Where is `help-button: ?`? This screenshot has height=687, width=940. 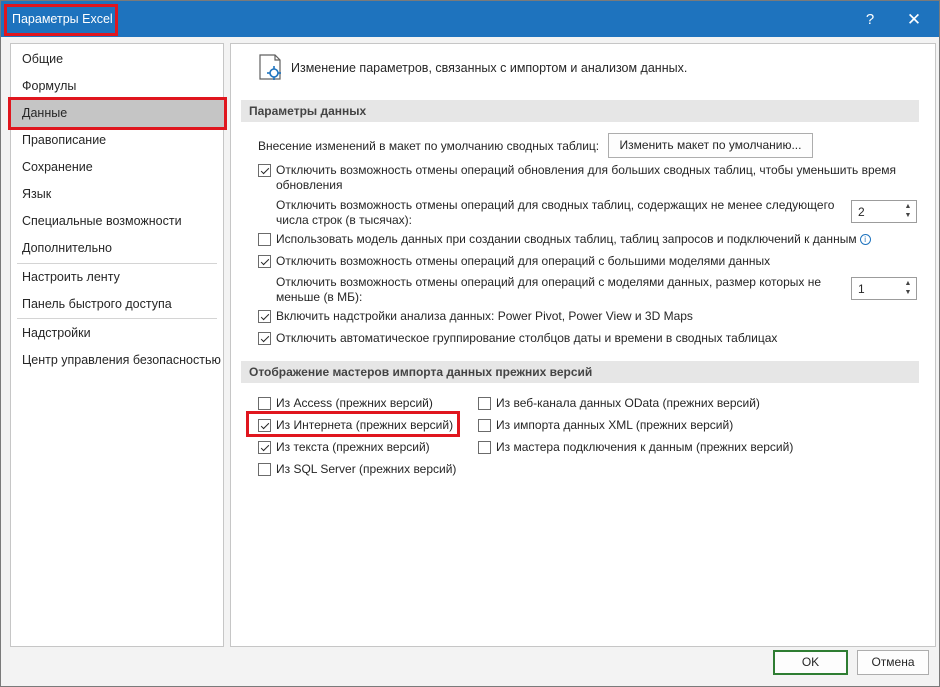
help-button: ? is located at coordinates (870, 20).